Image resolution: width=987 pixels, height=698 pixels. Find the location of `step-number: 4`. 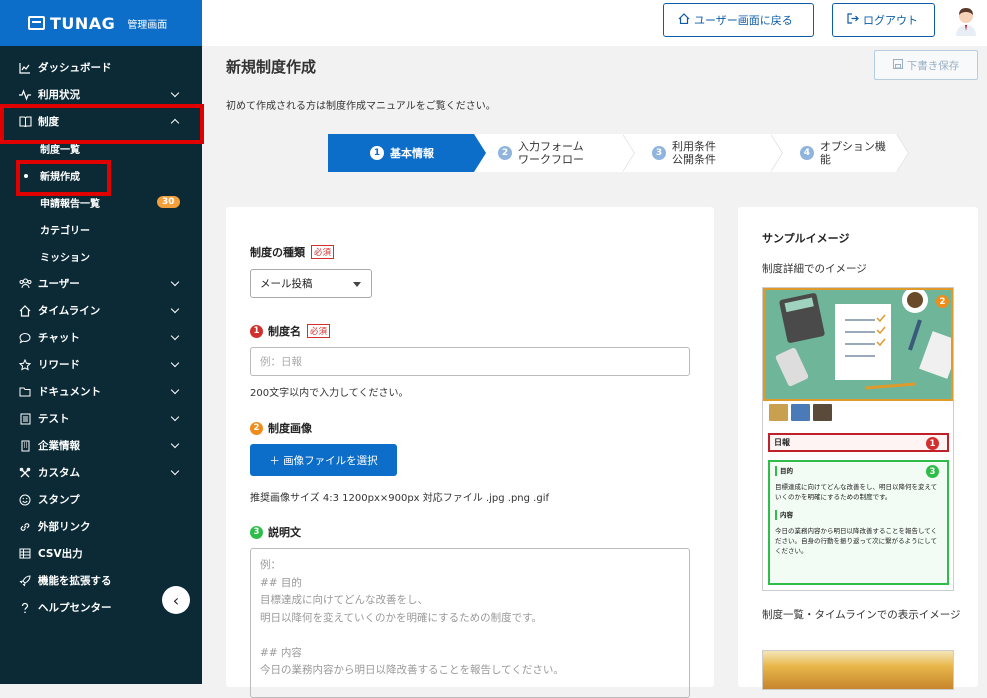

step-number: 4 is located at coordinates (807, 153).